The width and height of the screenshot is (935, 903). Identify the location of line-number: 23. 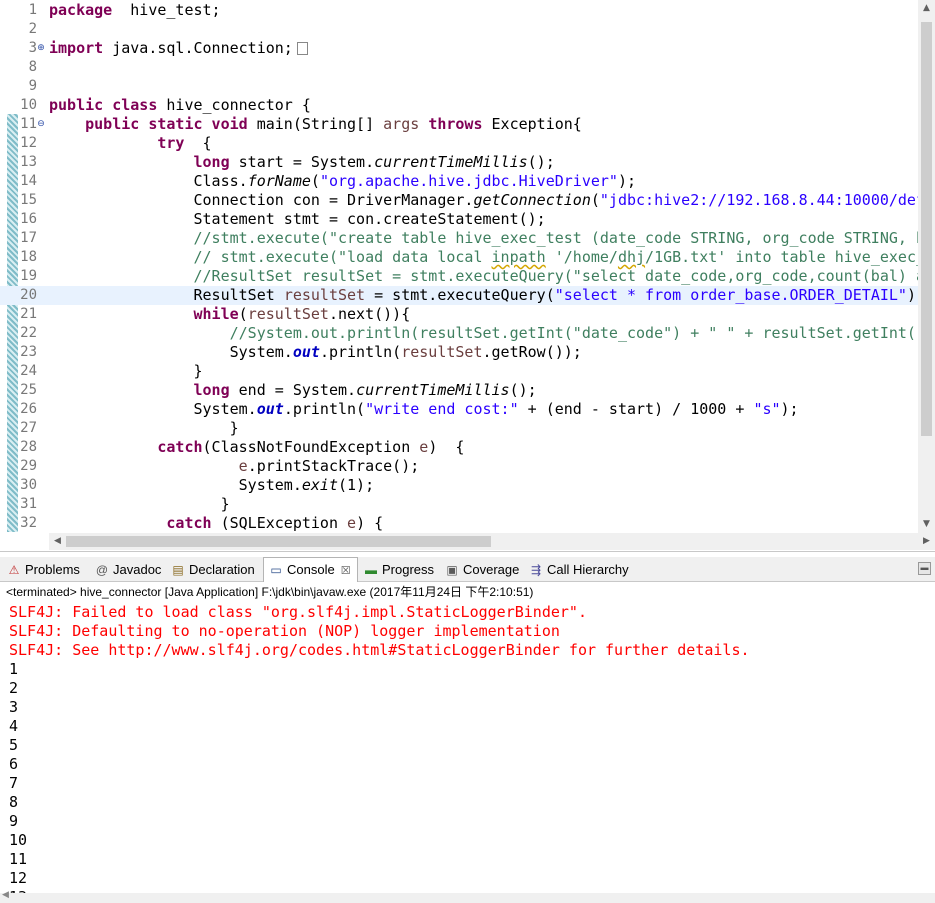
(28, 352).